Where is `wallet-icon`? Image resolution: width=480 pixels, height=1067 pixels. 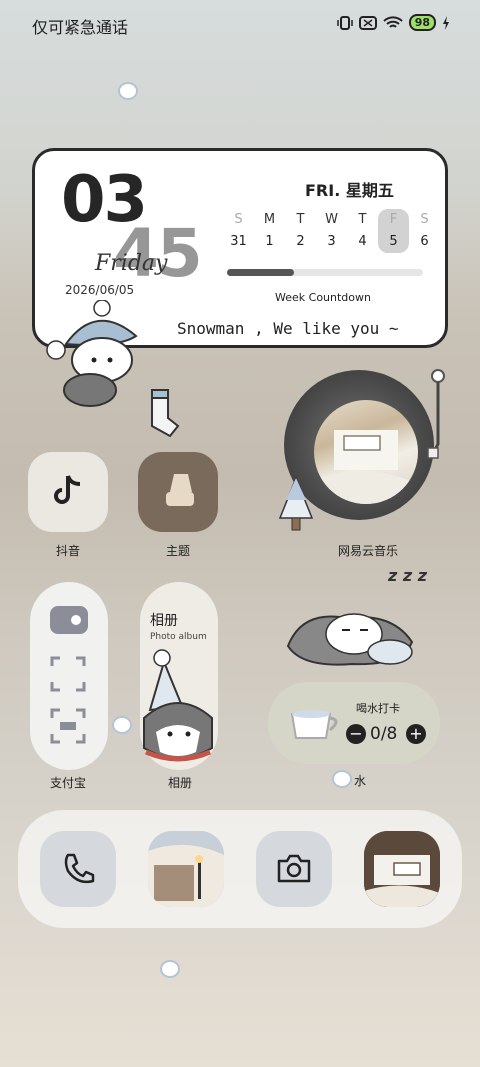 wallet-icon is located at coordinates (69, 620).